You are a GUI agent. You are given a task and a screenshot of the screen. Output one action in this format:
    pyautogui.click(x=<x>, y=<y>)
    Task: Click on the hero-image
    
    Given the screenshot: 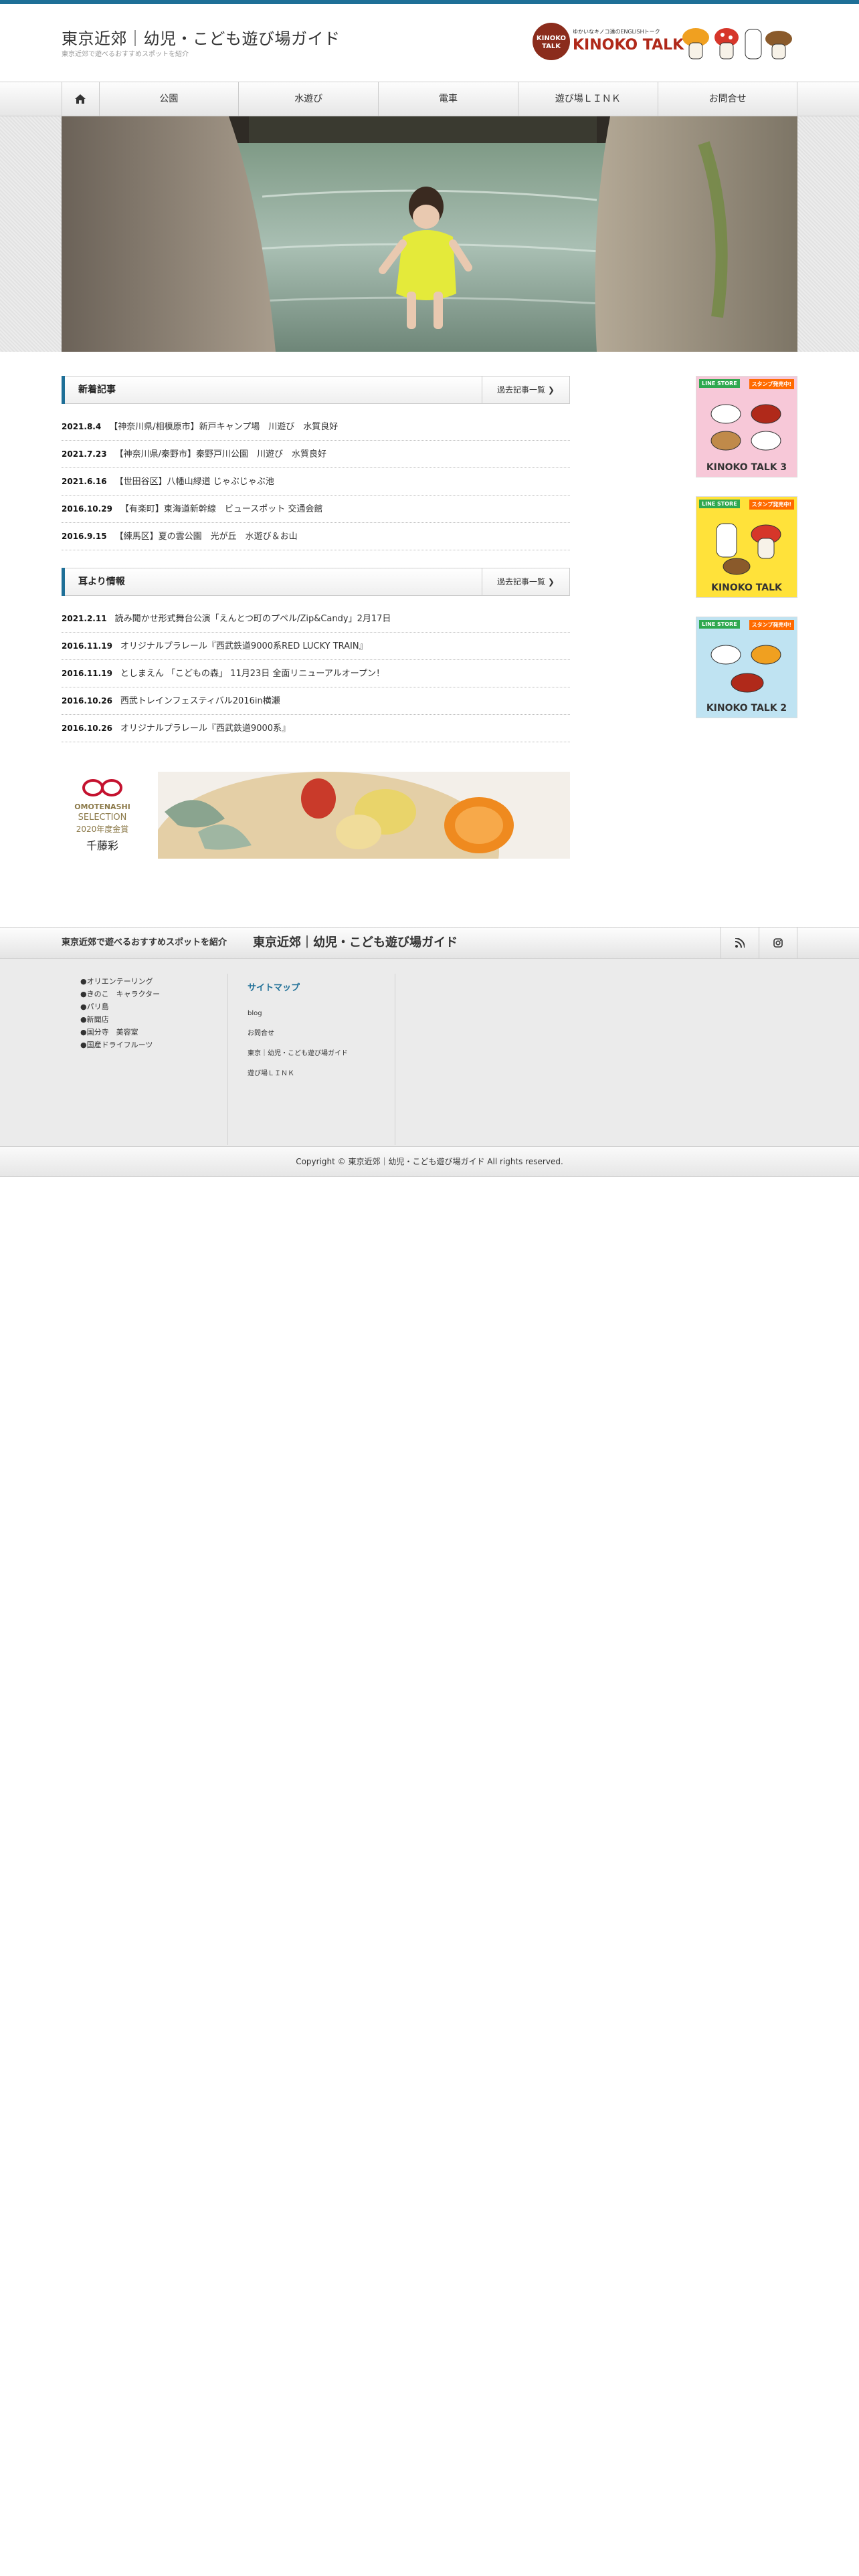 What is the action you would take?
    pyautogui.click(x=429, y=234)
    